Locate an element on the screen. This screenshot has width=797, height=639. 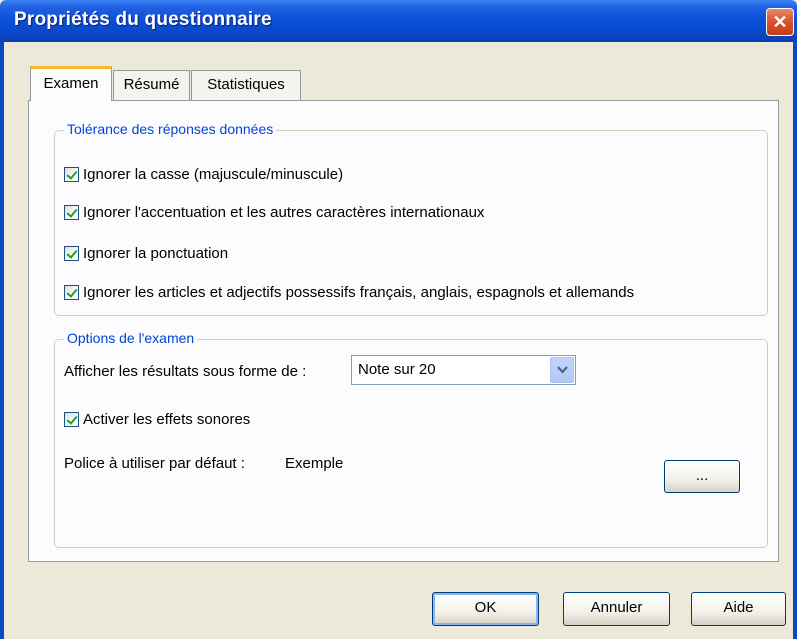
tab-label: Statistiques is located at coordinates (246, 84).